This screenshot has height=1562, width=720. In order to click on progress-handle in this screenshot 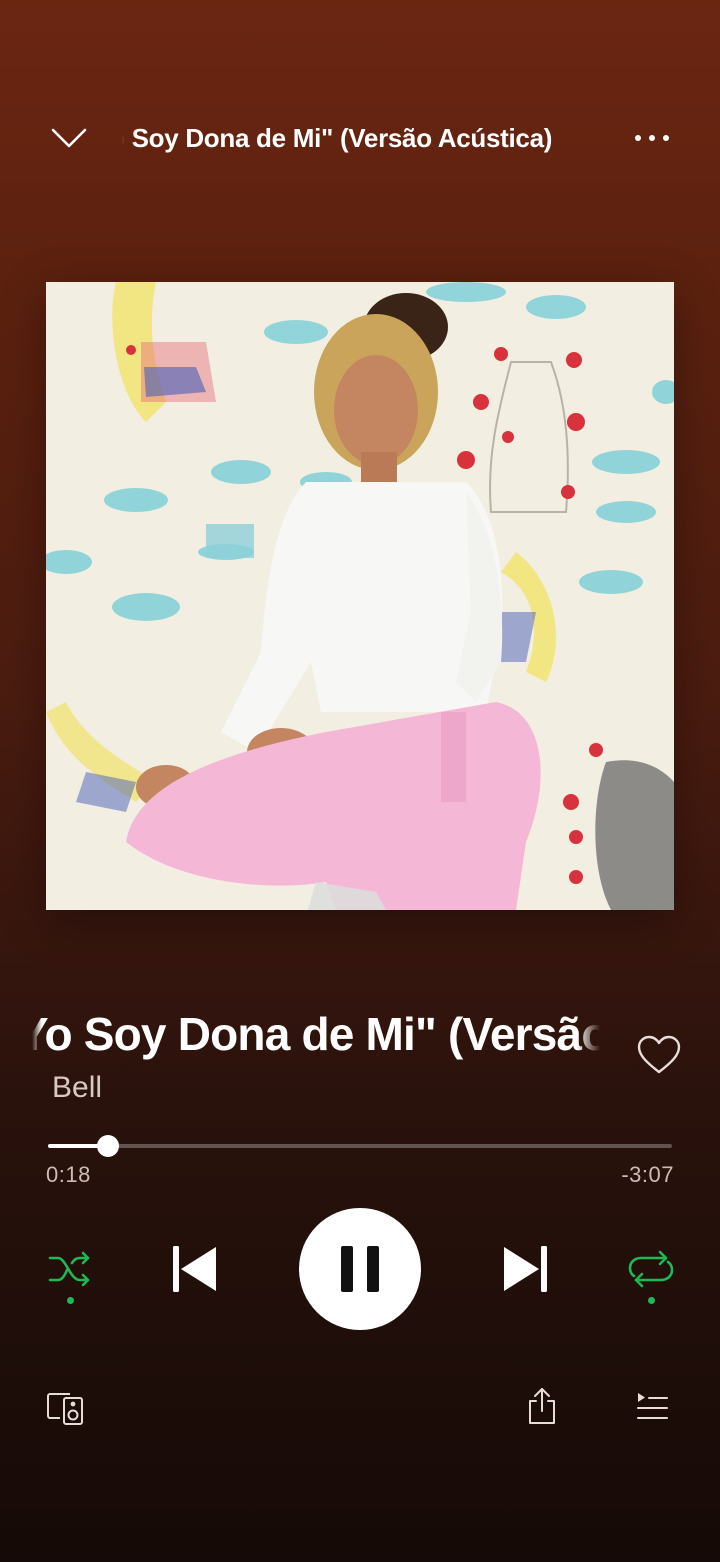, I will do `click(108, 1146)`.